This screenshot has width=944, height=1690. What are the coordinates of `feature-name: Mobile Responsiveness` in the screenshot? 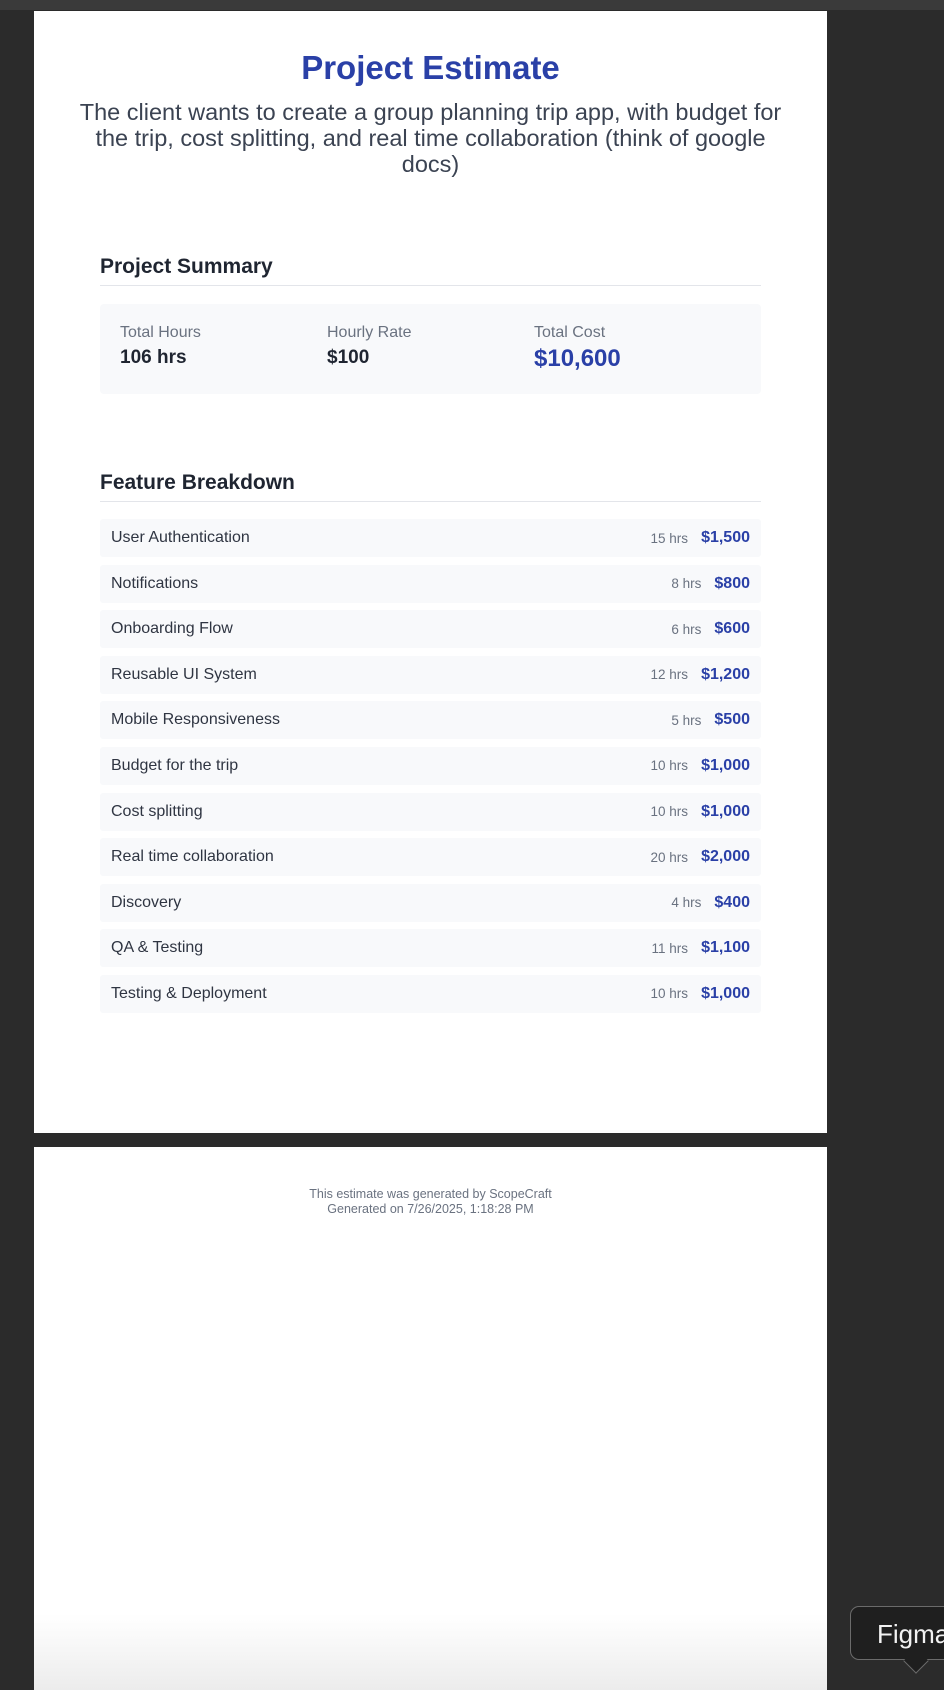 It's located at (195, 720).